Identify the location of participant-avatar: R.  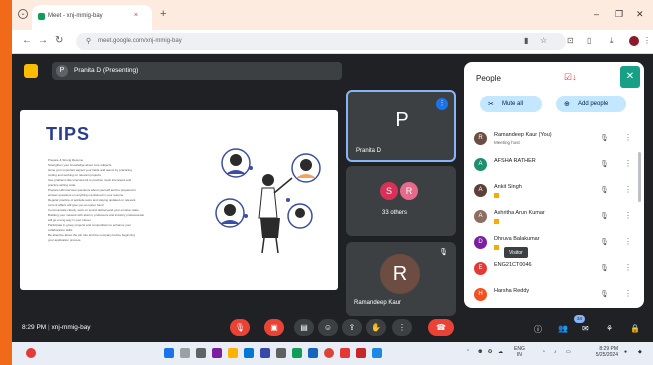
(480, 138).